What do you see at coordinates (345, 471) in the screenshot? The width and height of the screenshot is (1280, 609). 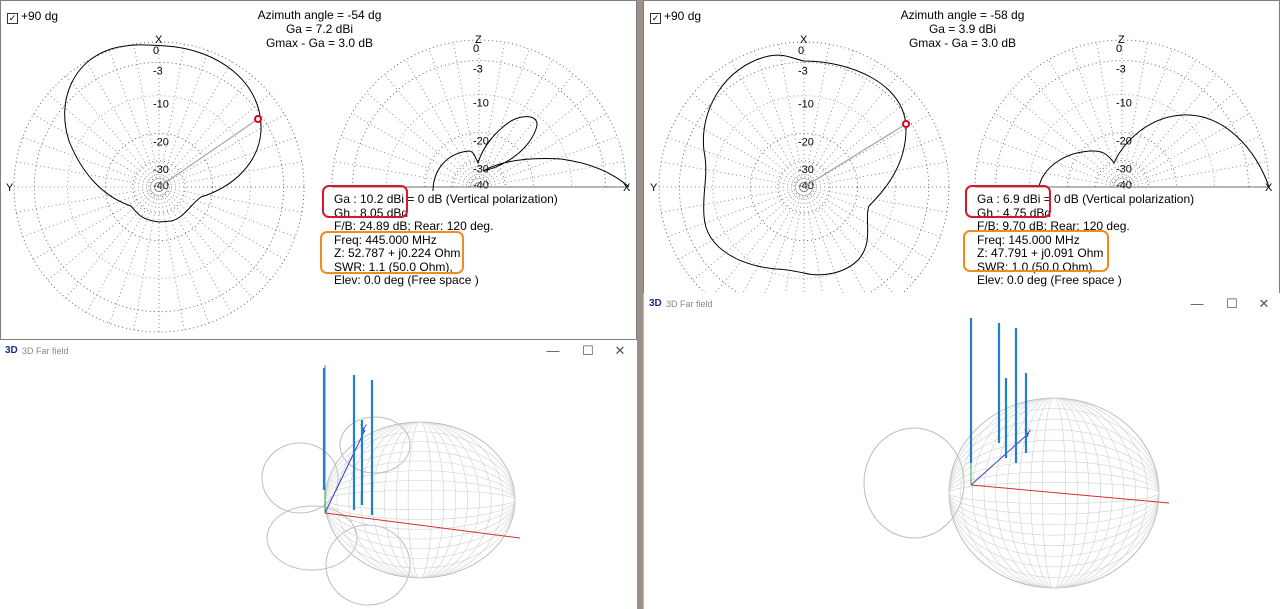 I see `axis-y` at bounding box center [345, 471].